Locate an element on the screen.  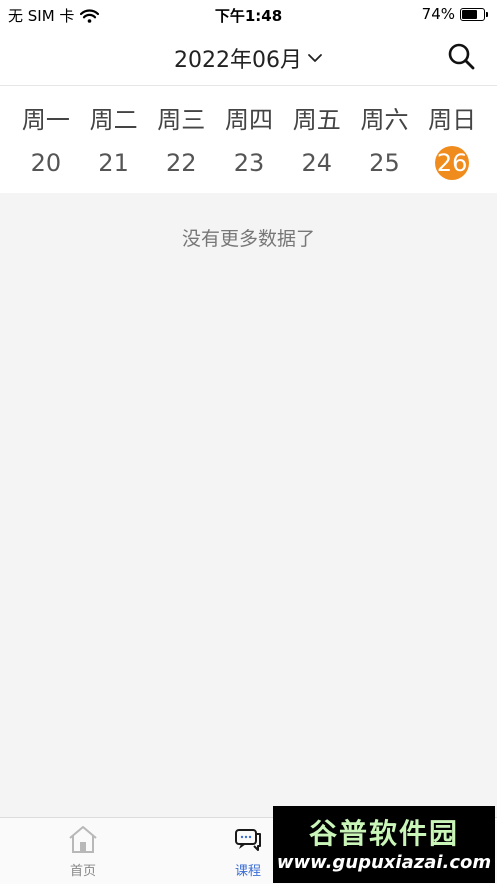
weekday-fri: 周五 is located at coordinates (316, 120).